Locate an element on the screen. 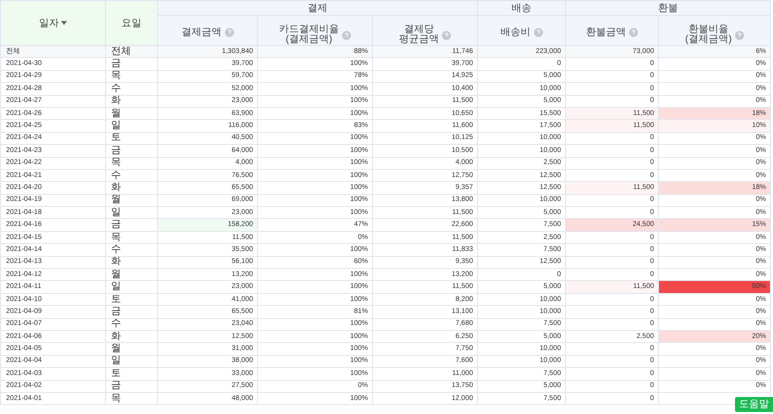  column-header: 환불금액 is located at coordinates (606, 33).